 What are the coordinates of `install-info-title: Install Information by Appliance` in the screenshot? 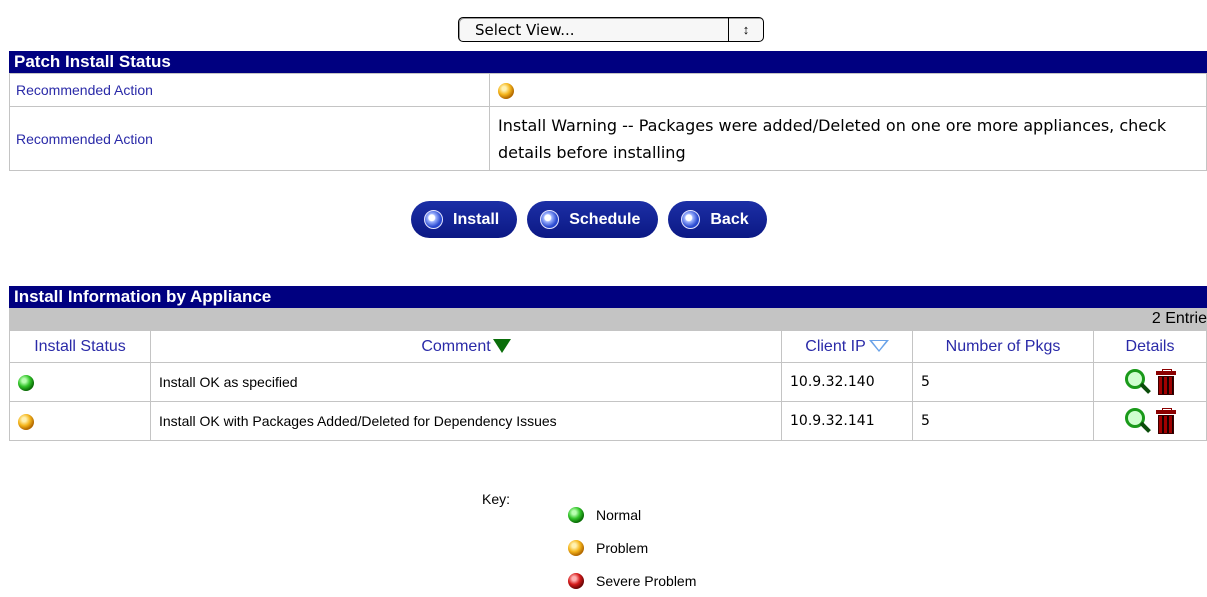 It's located at (143, 296).